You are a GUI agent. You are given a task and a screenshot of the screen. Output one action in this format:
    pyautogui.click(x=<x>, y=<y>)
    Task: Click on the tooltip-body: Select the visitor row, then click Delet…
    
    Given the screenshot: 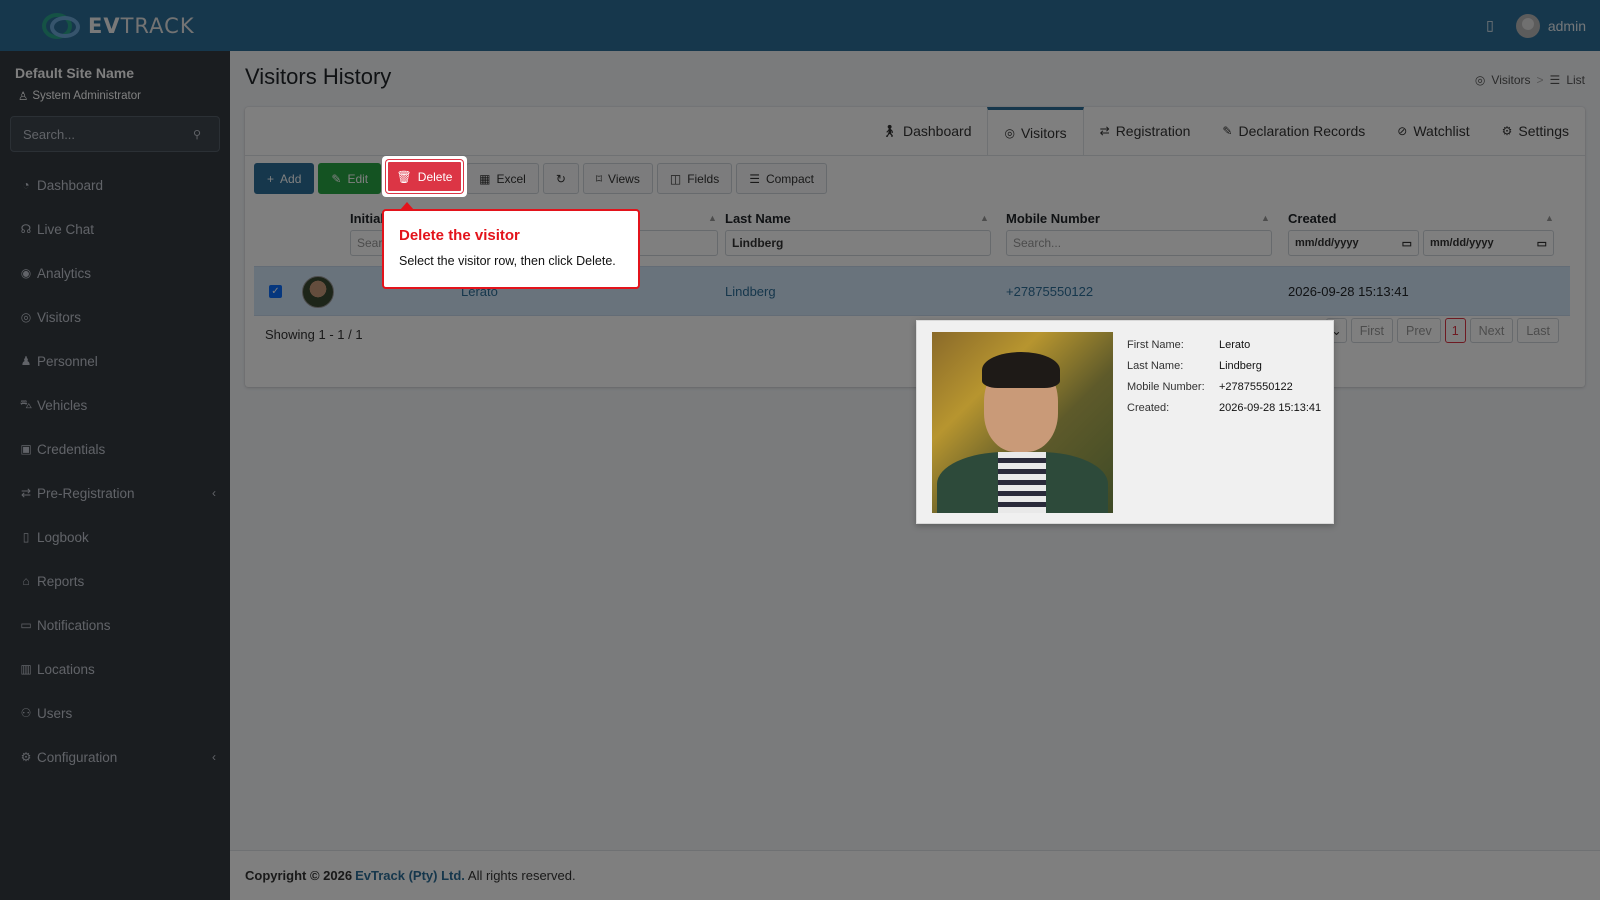 What is the action you would take?
    pyautogui.click(x=507, y=261)
    